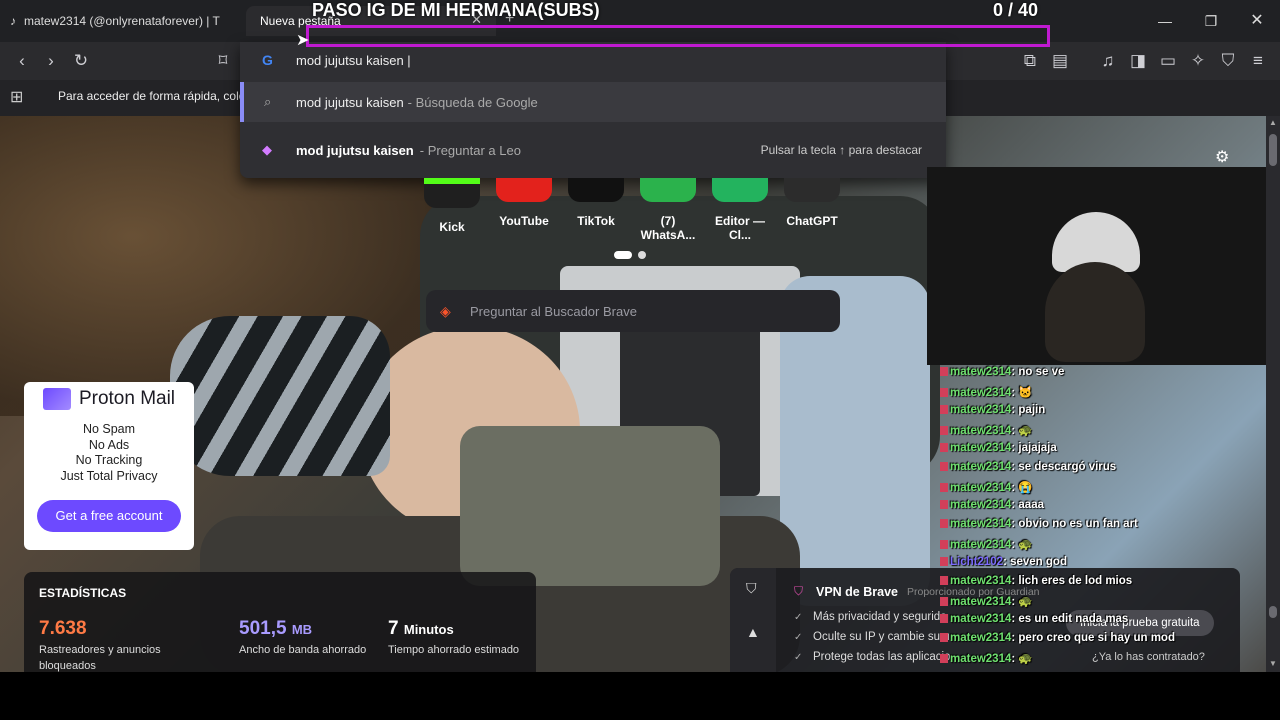 The height and width of the screenshot is (720, 1280). Describe the element at coordinates (1148, 657) in the screenshot. I see `already-subscribed-link: ¿Ya lo has contratado?` at that location.